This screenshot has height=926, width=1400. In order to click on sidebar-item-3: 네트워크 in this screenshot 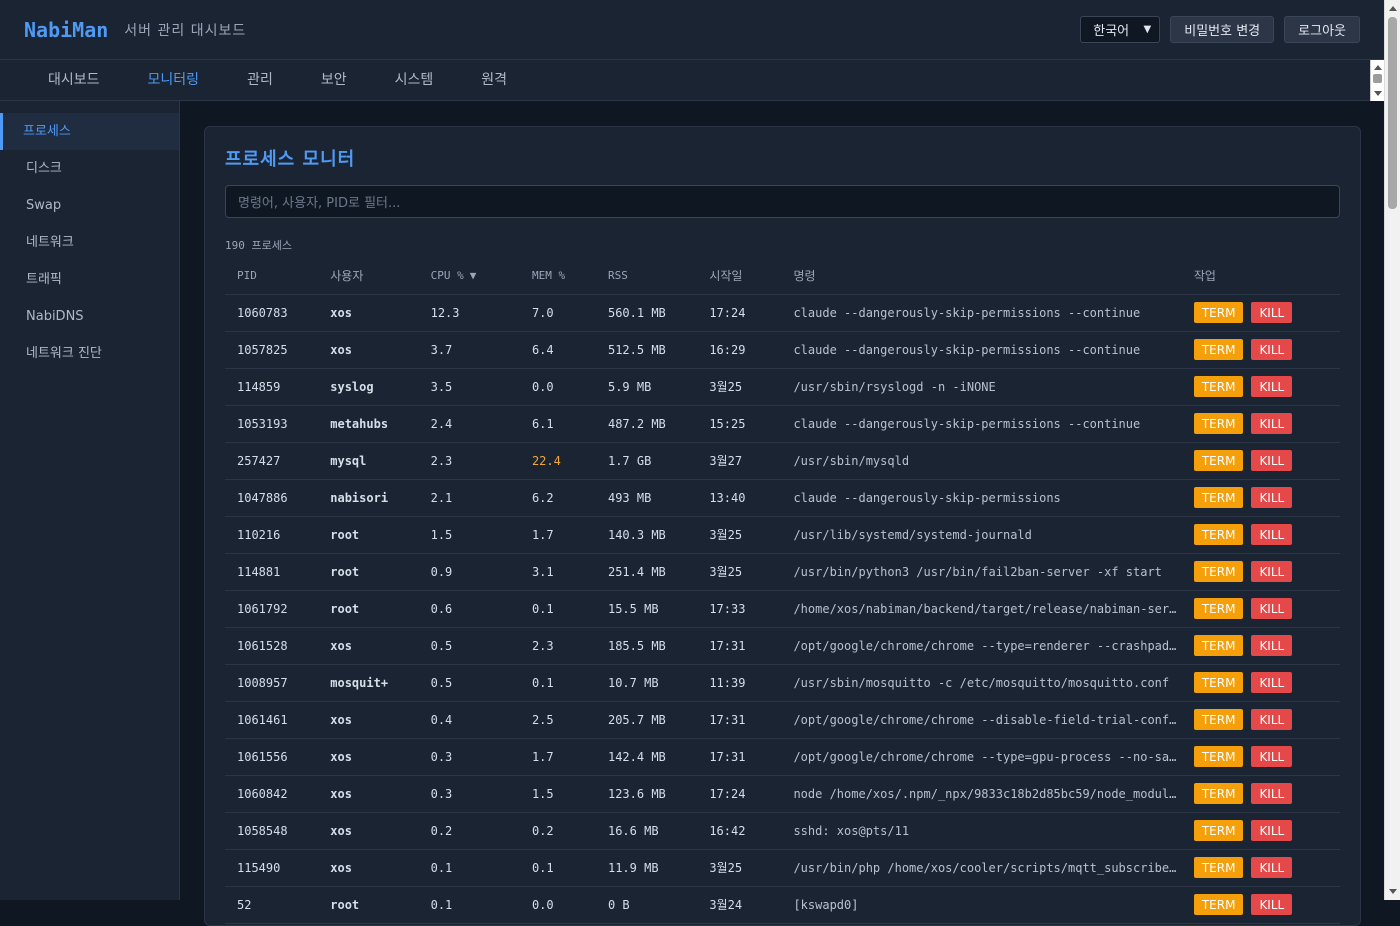, I will do `click(89, 242)`.